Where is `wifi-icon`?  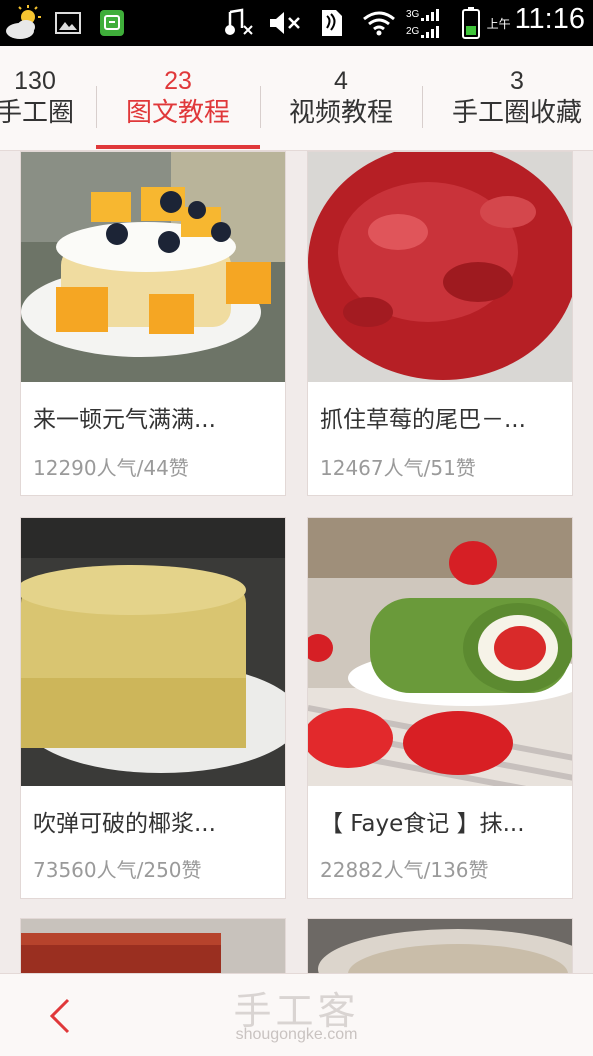
wifi-icon is located at coordinates (379, 23).